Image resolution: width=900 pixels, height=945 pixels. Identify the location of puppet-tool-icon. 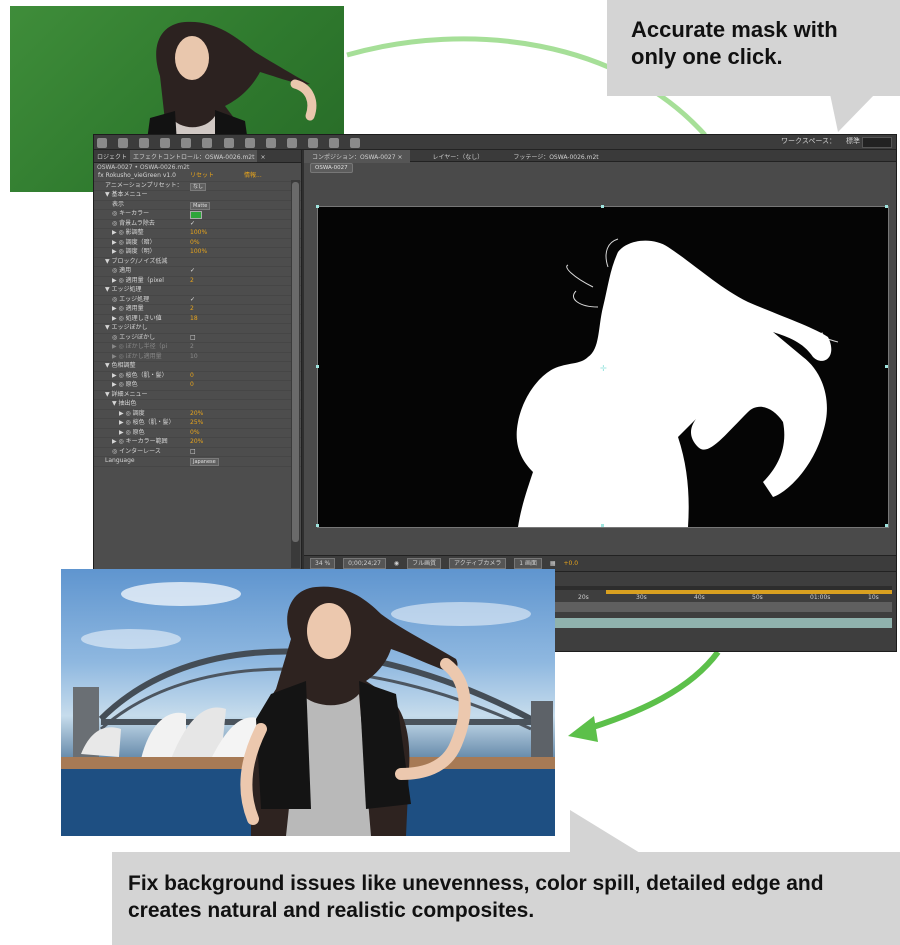
(355, 143).